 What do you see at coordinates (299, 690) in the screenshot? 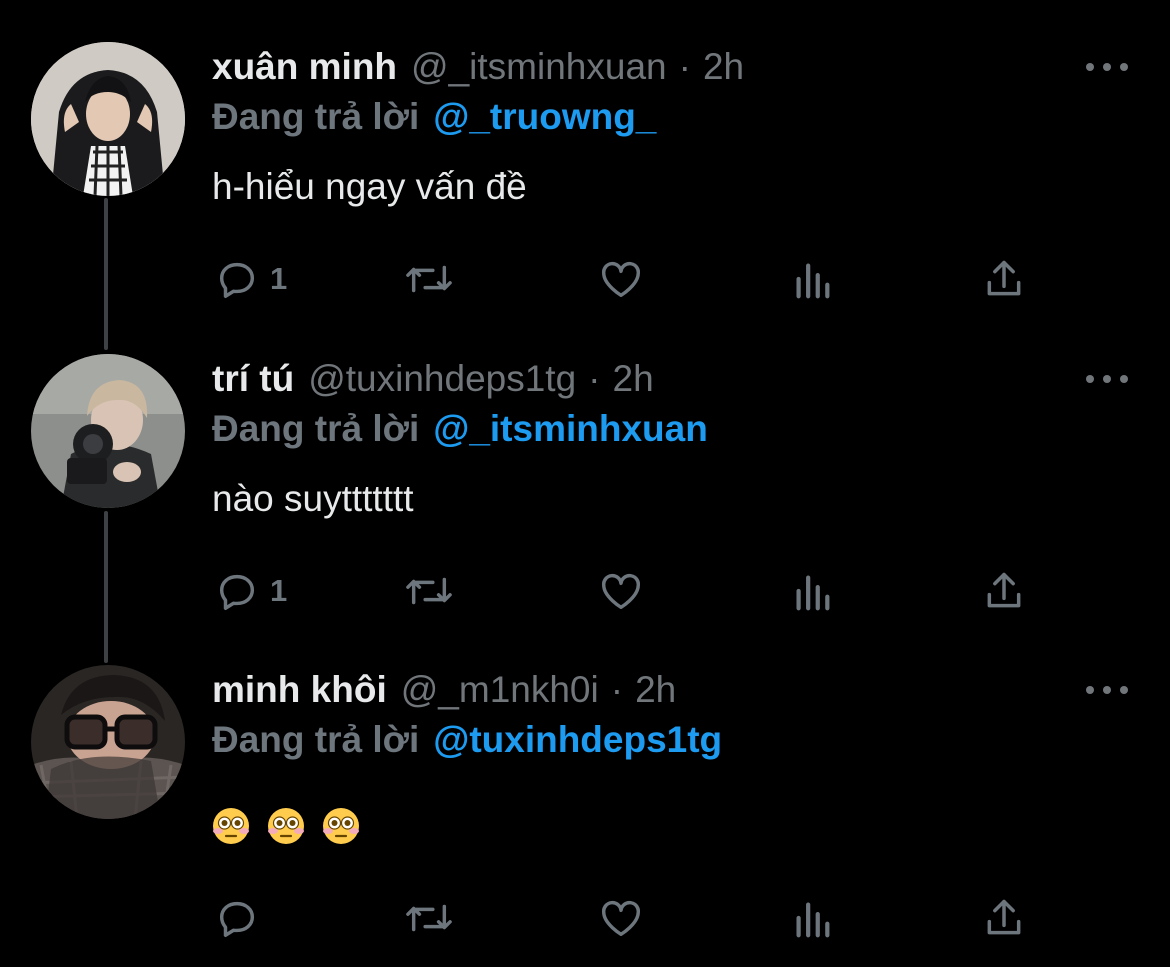
I see `display-name: minh khôi` at bounding box center [299, 690].